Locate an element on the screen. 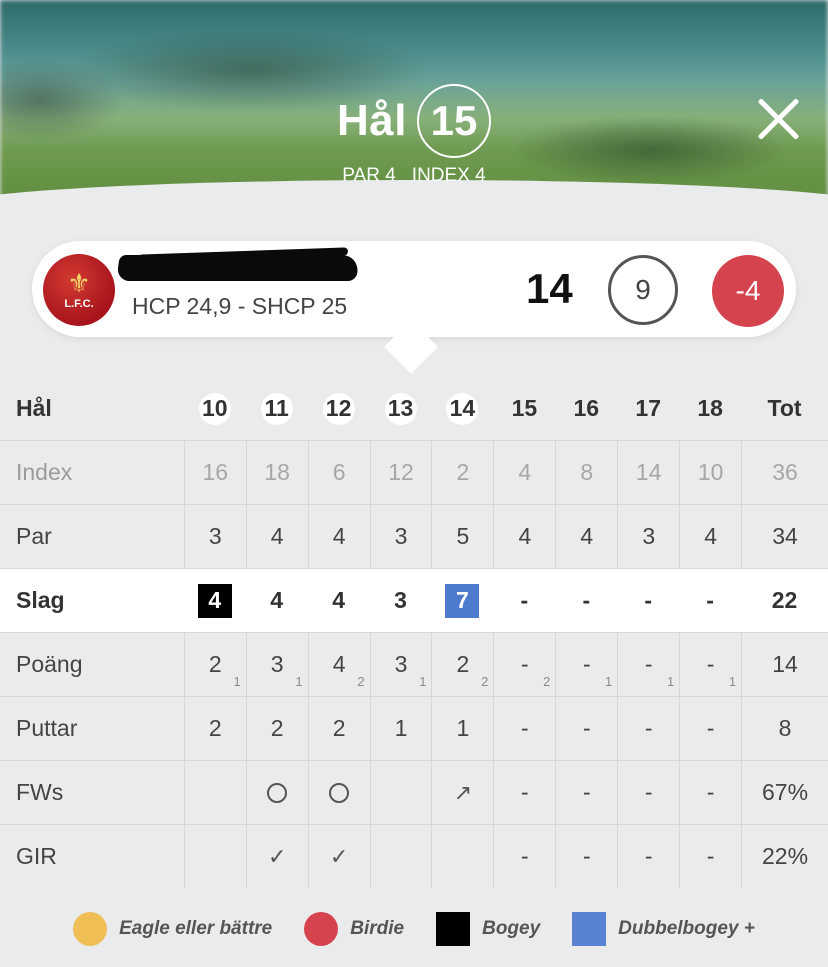  table-header-row: Hål 10 11 12 13 14 15 16 17 18 Tot is located at coordinates (414, 408).